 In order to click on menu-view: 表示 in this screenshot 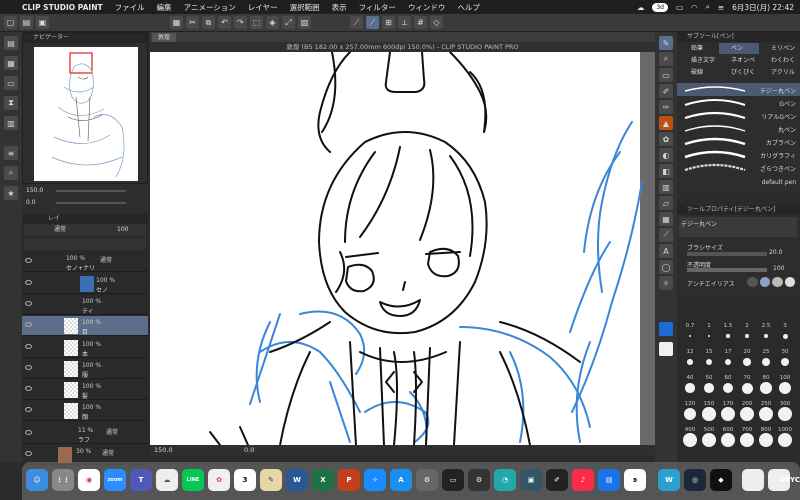, I will do `click(339, 7)`.